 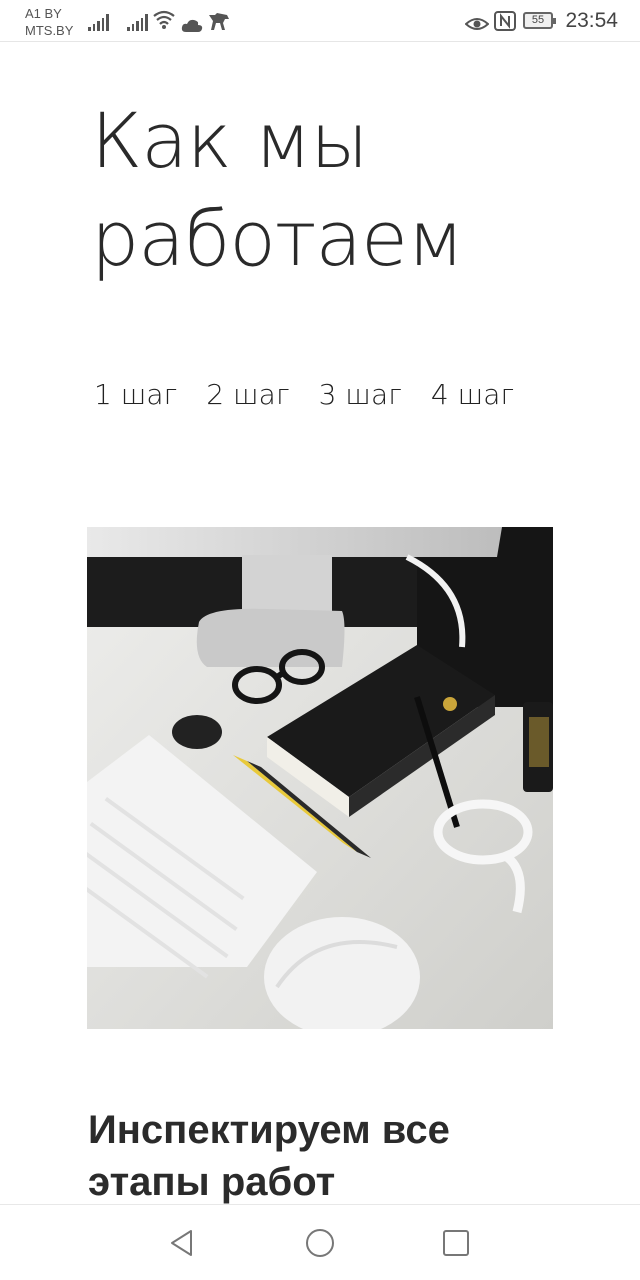 I want to click on dog-icon, so click(x=219, y=21).